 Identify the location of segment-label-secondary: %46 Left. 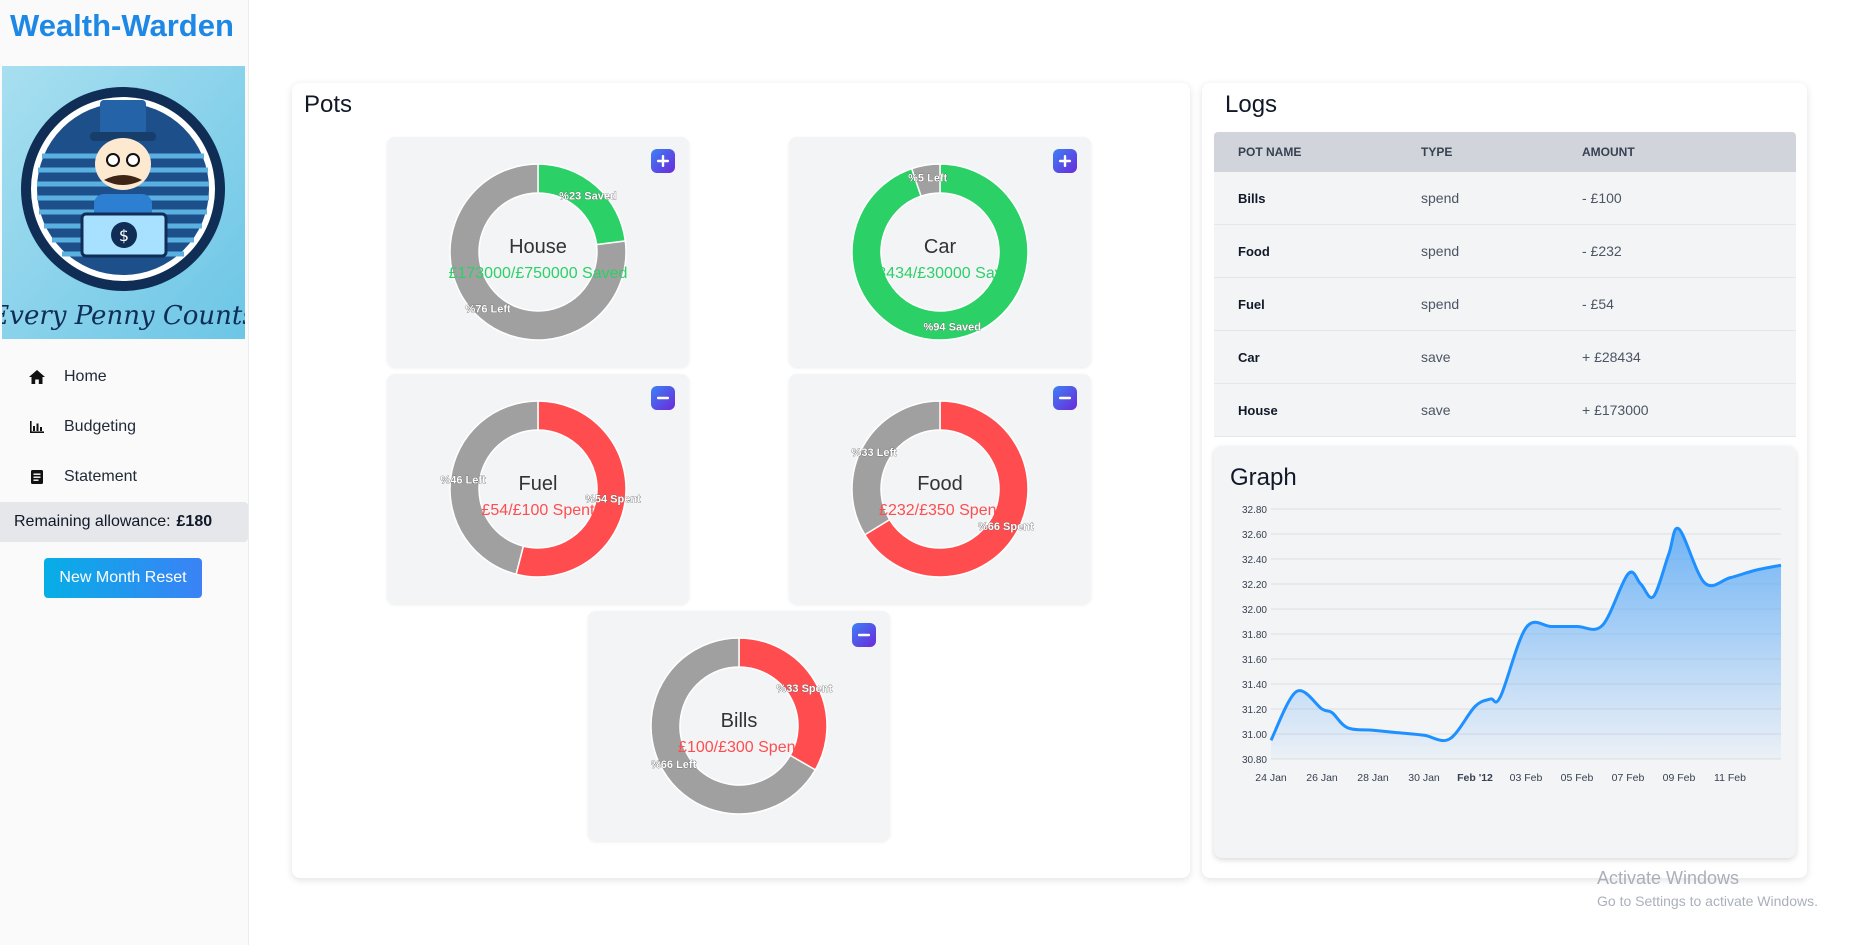
(463, 481).